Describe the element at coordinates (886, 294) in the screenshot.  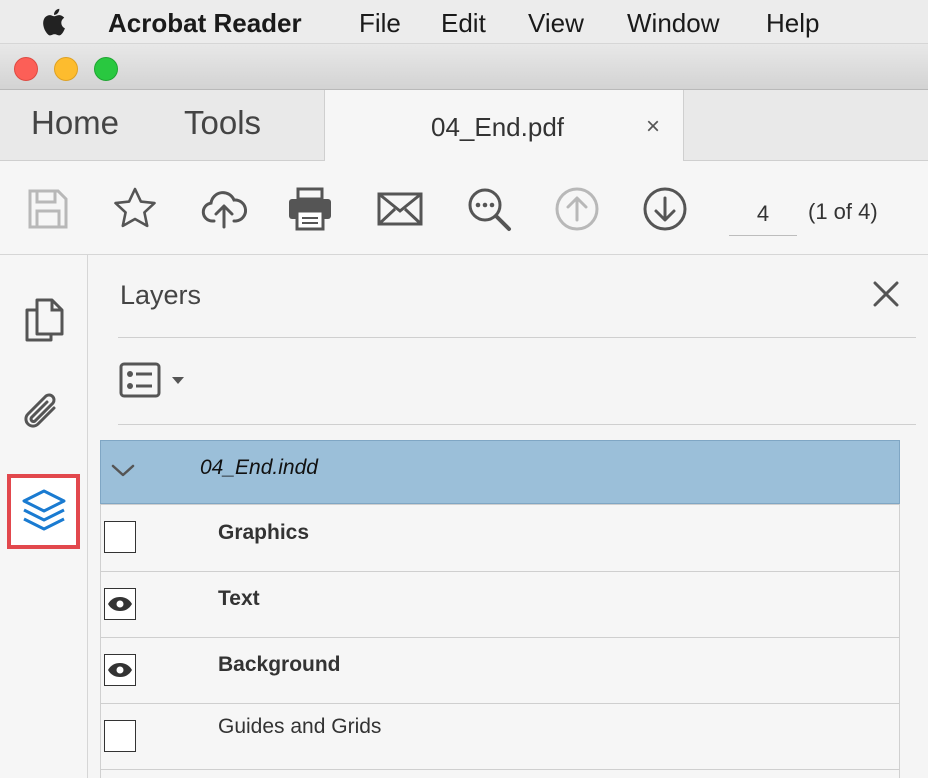
I see `close-panel-icon` at that location.